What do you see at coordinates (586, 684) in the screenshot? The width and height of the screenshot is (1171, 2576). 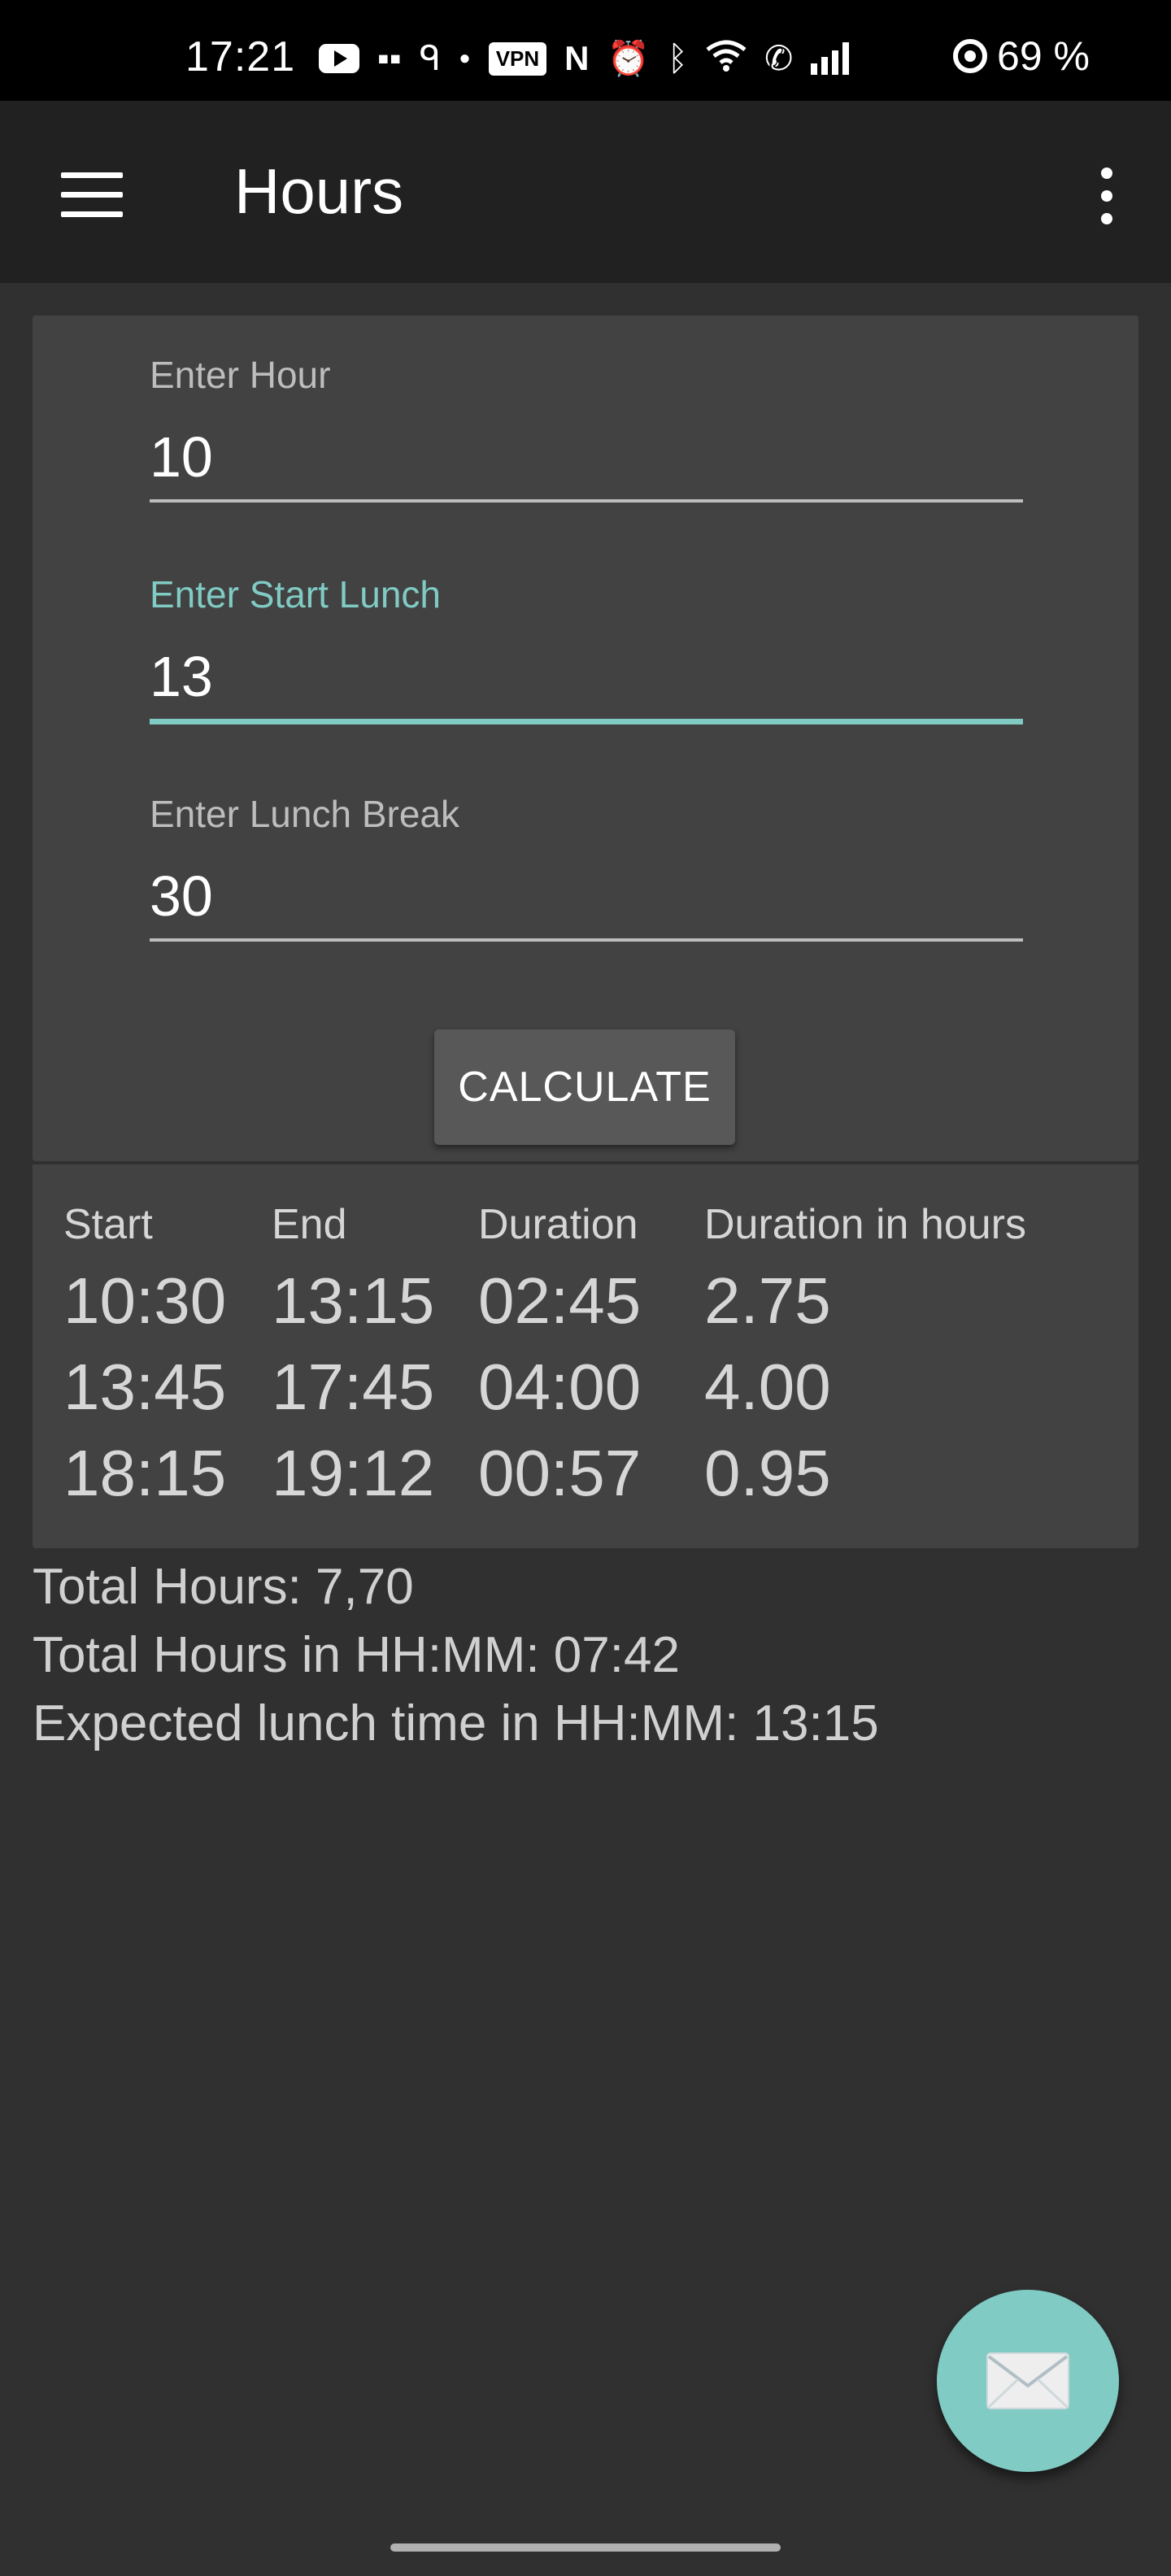 I see `start-lunch-input` at bounding box center [586, 684].